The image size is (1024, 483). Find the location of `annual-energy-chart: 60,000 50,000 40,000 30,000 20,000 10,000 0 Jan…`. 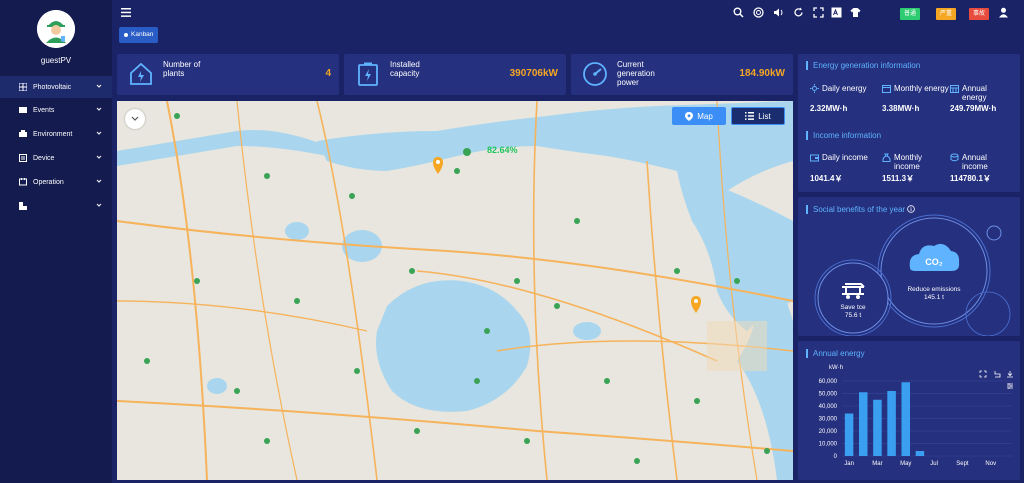

annual-energy-chart: 60,000 50,000 40,000 30,000 20,000 10,000 0 Jan… is located at coordinates (915, 423).